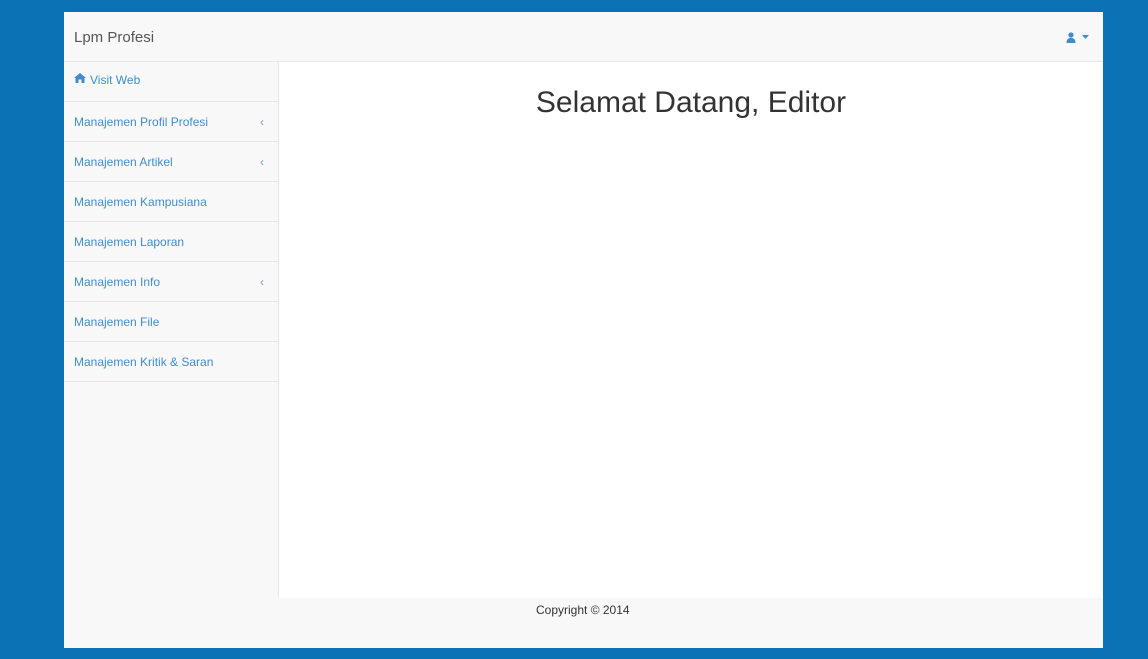  I want to click on sidebar-item-label: Visit Web, so click(115, 80).